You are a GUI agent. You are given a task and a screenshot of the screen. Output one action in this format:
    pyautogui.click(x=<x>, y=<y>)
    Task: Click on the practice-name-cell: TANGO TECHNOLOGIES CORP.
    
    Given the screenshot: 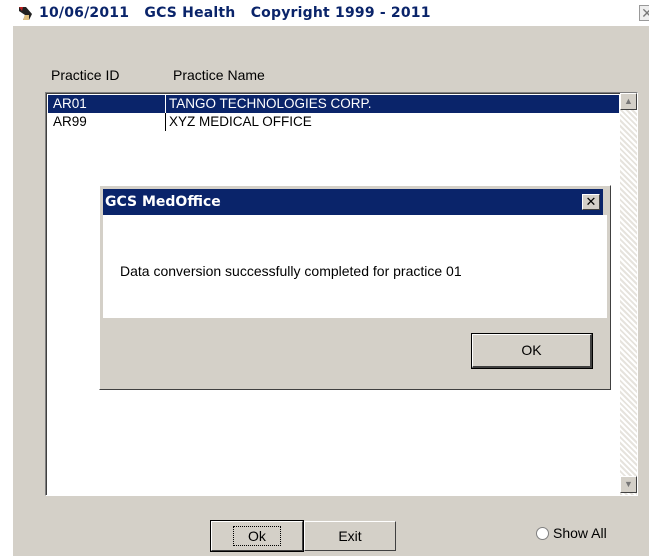 What is the action you would take?
    pyautogui.click(x=268, y=104)
    